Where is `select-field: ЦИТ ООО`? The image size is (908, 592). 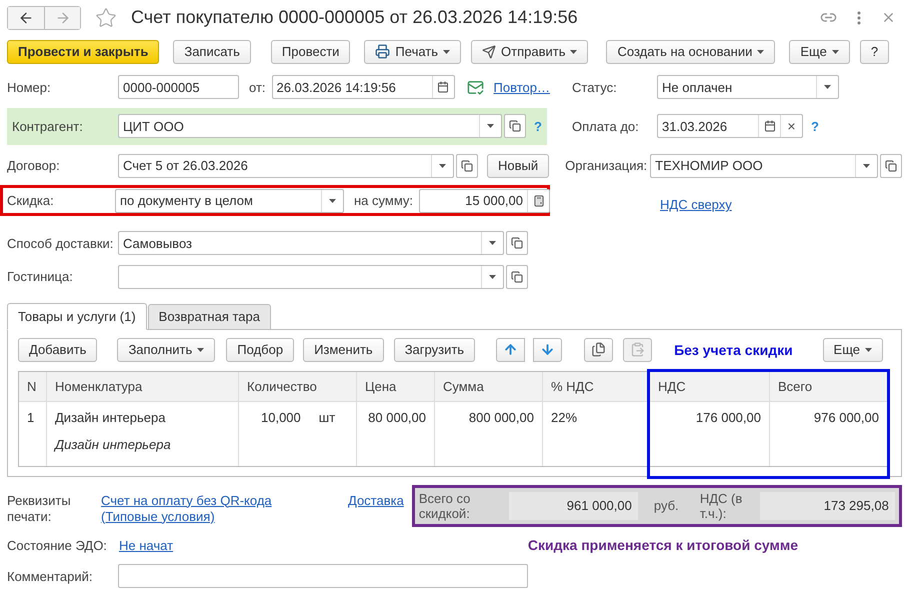
select-field: ЦИТ ООО is located at coordinates (310, 126).